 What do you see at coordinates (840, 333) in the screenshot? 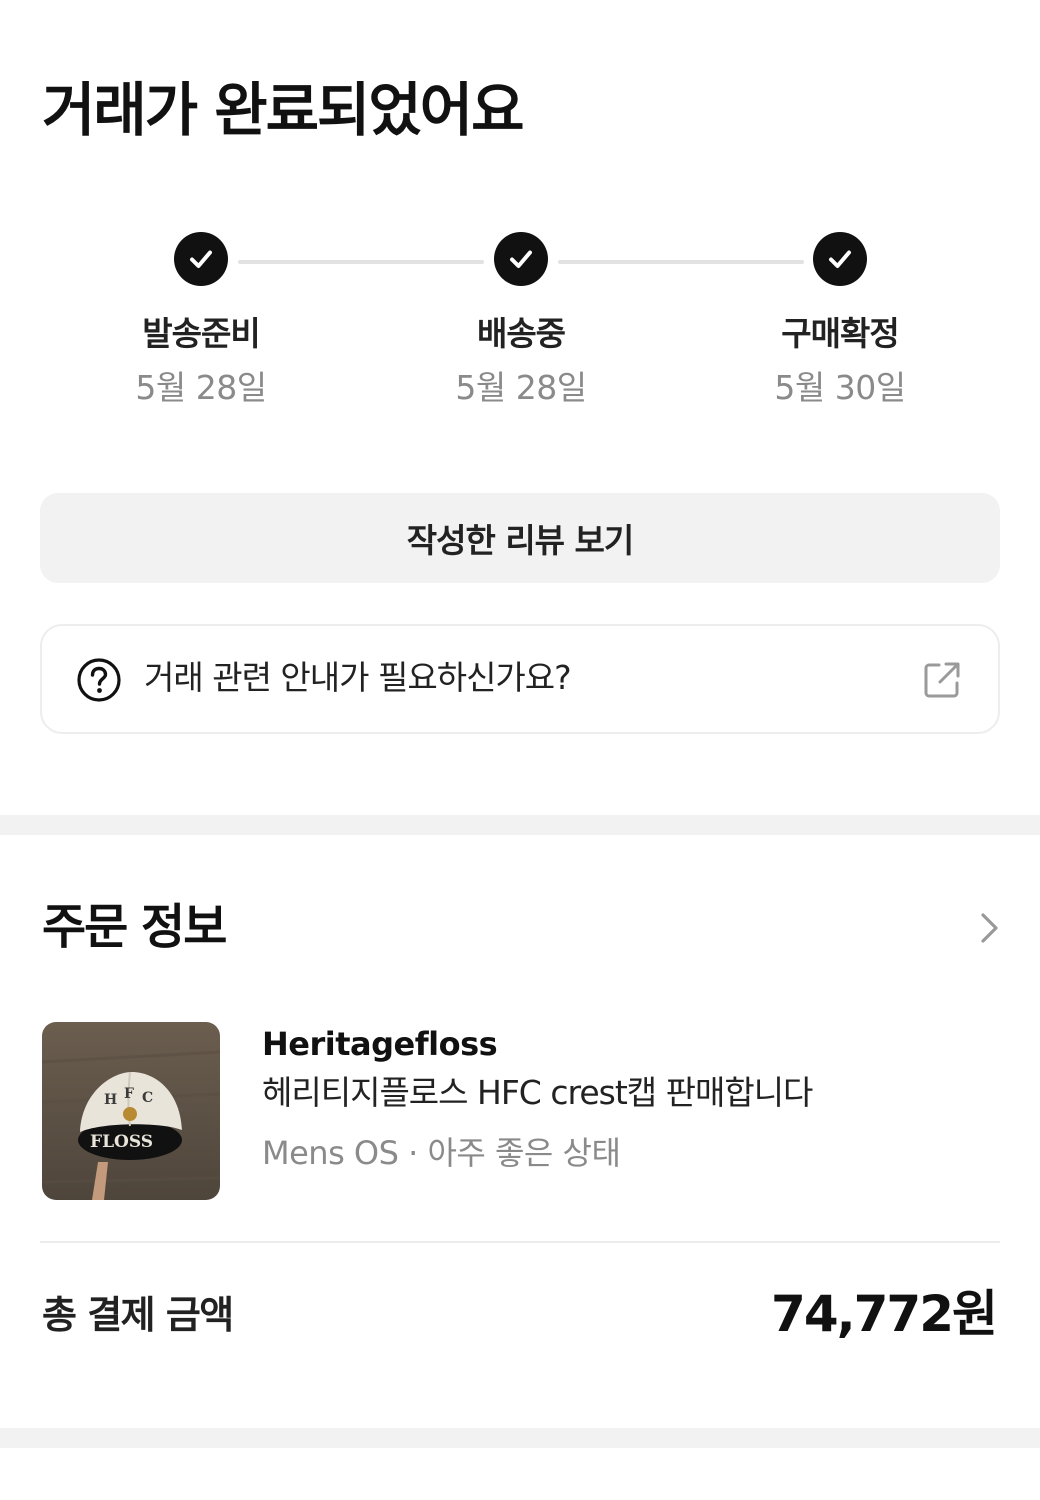
I see `step-label: 구매확정` at bounding box center [840, 333].